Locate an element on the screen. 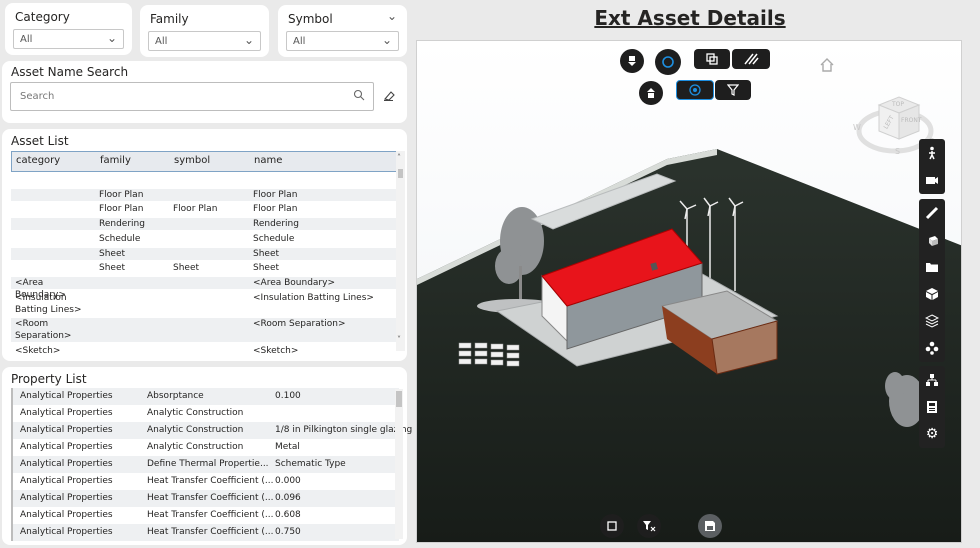 The image size is (980, 548). property-cell-value: 1/8 in Pilkington single glazing is located at coordinates (344, 430).